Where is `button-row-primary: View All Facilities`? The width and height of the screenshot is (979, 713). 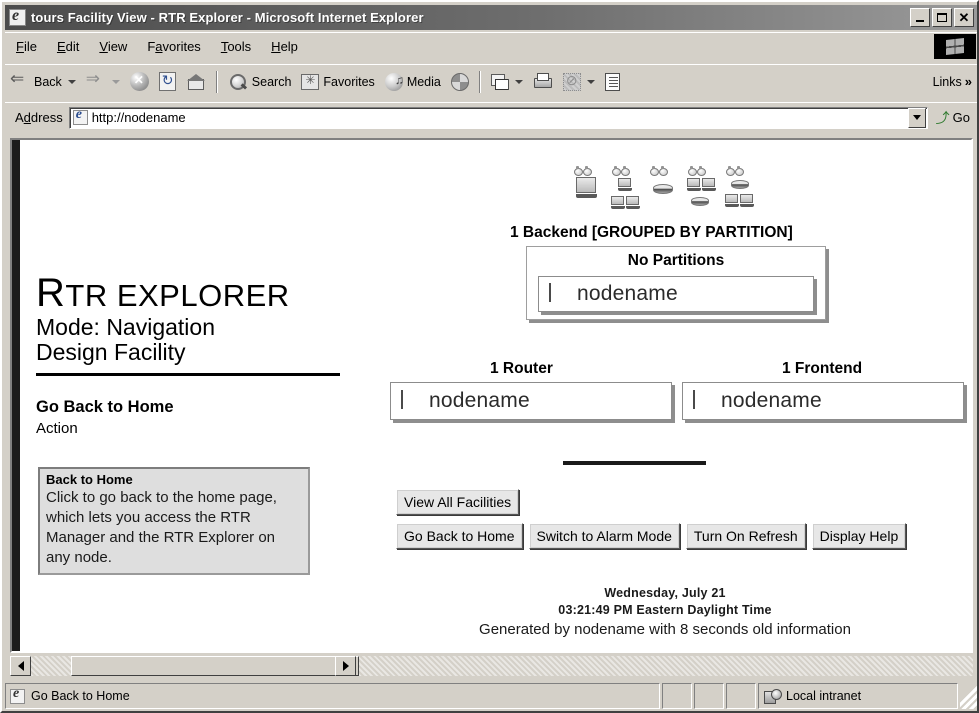
button-row-primary: View All Facilities is located at coordinates (458, 502).